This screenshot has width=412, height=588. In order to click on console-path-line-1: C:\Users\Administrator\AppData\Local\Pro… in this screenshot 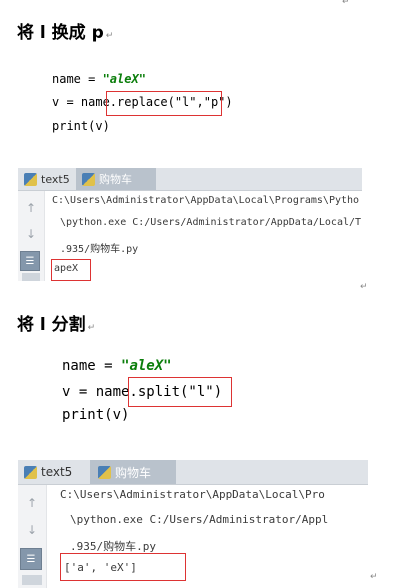, I will do `click(206, 200)`.